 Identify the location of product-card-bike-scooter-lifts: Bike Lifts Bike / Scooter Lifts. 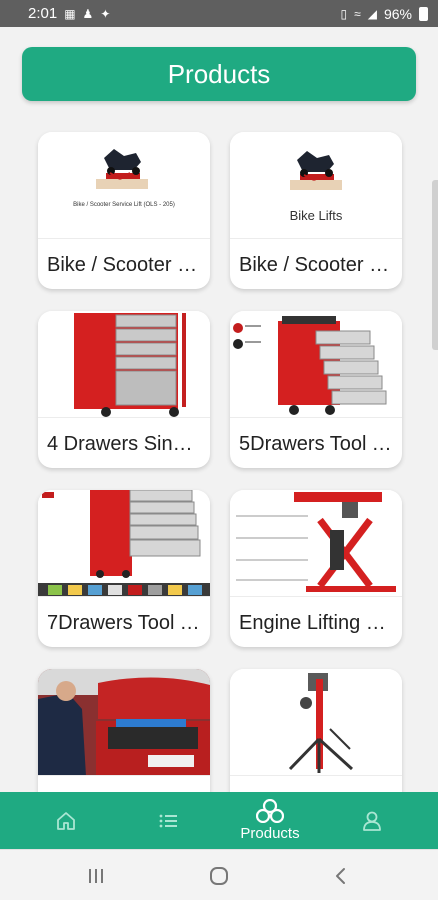
(316, 210).